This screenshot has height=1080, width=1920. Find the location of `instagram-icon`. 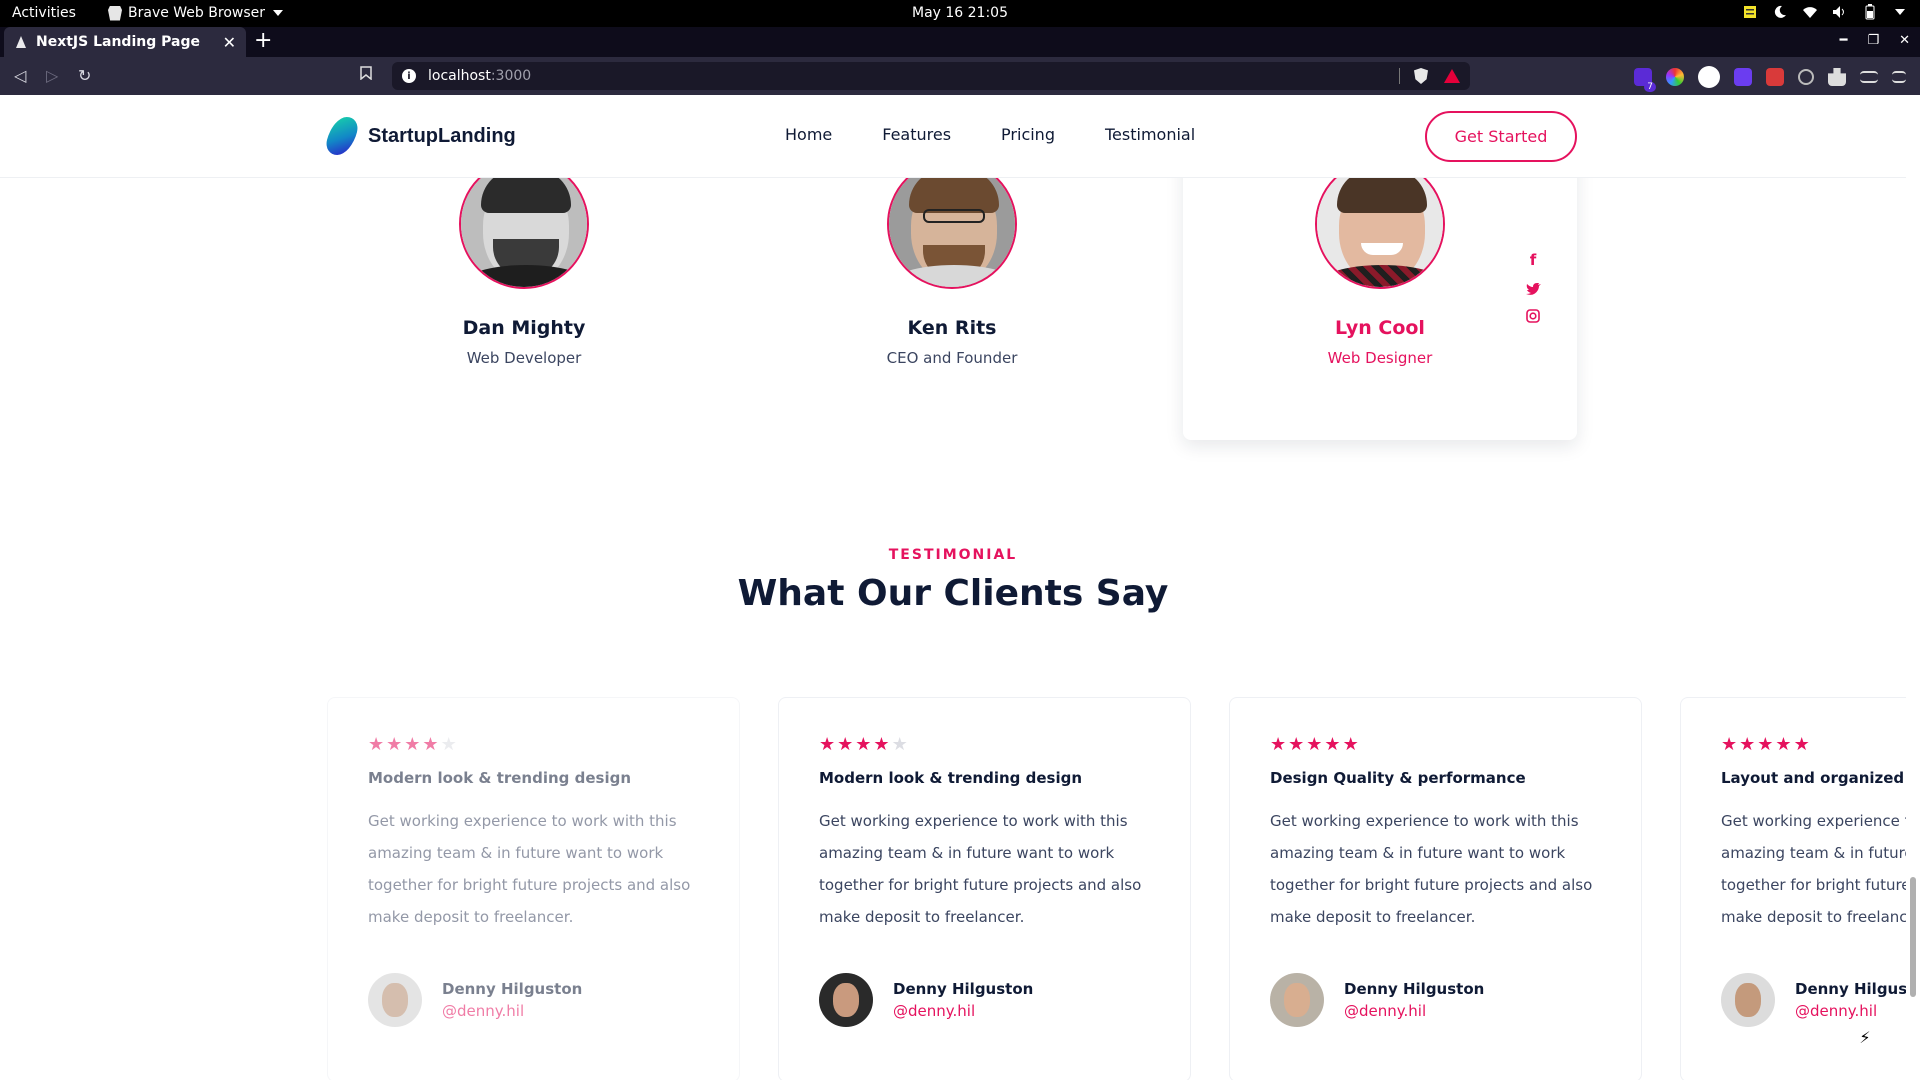

instagram-icon is located at coordinates (1533, 316).